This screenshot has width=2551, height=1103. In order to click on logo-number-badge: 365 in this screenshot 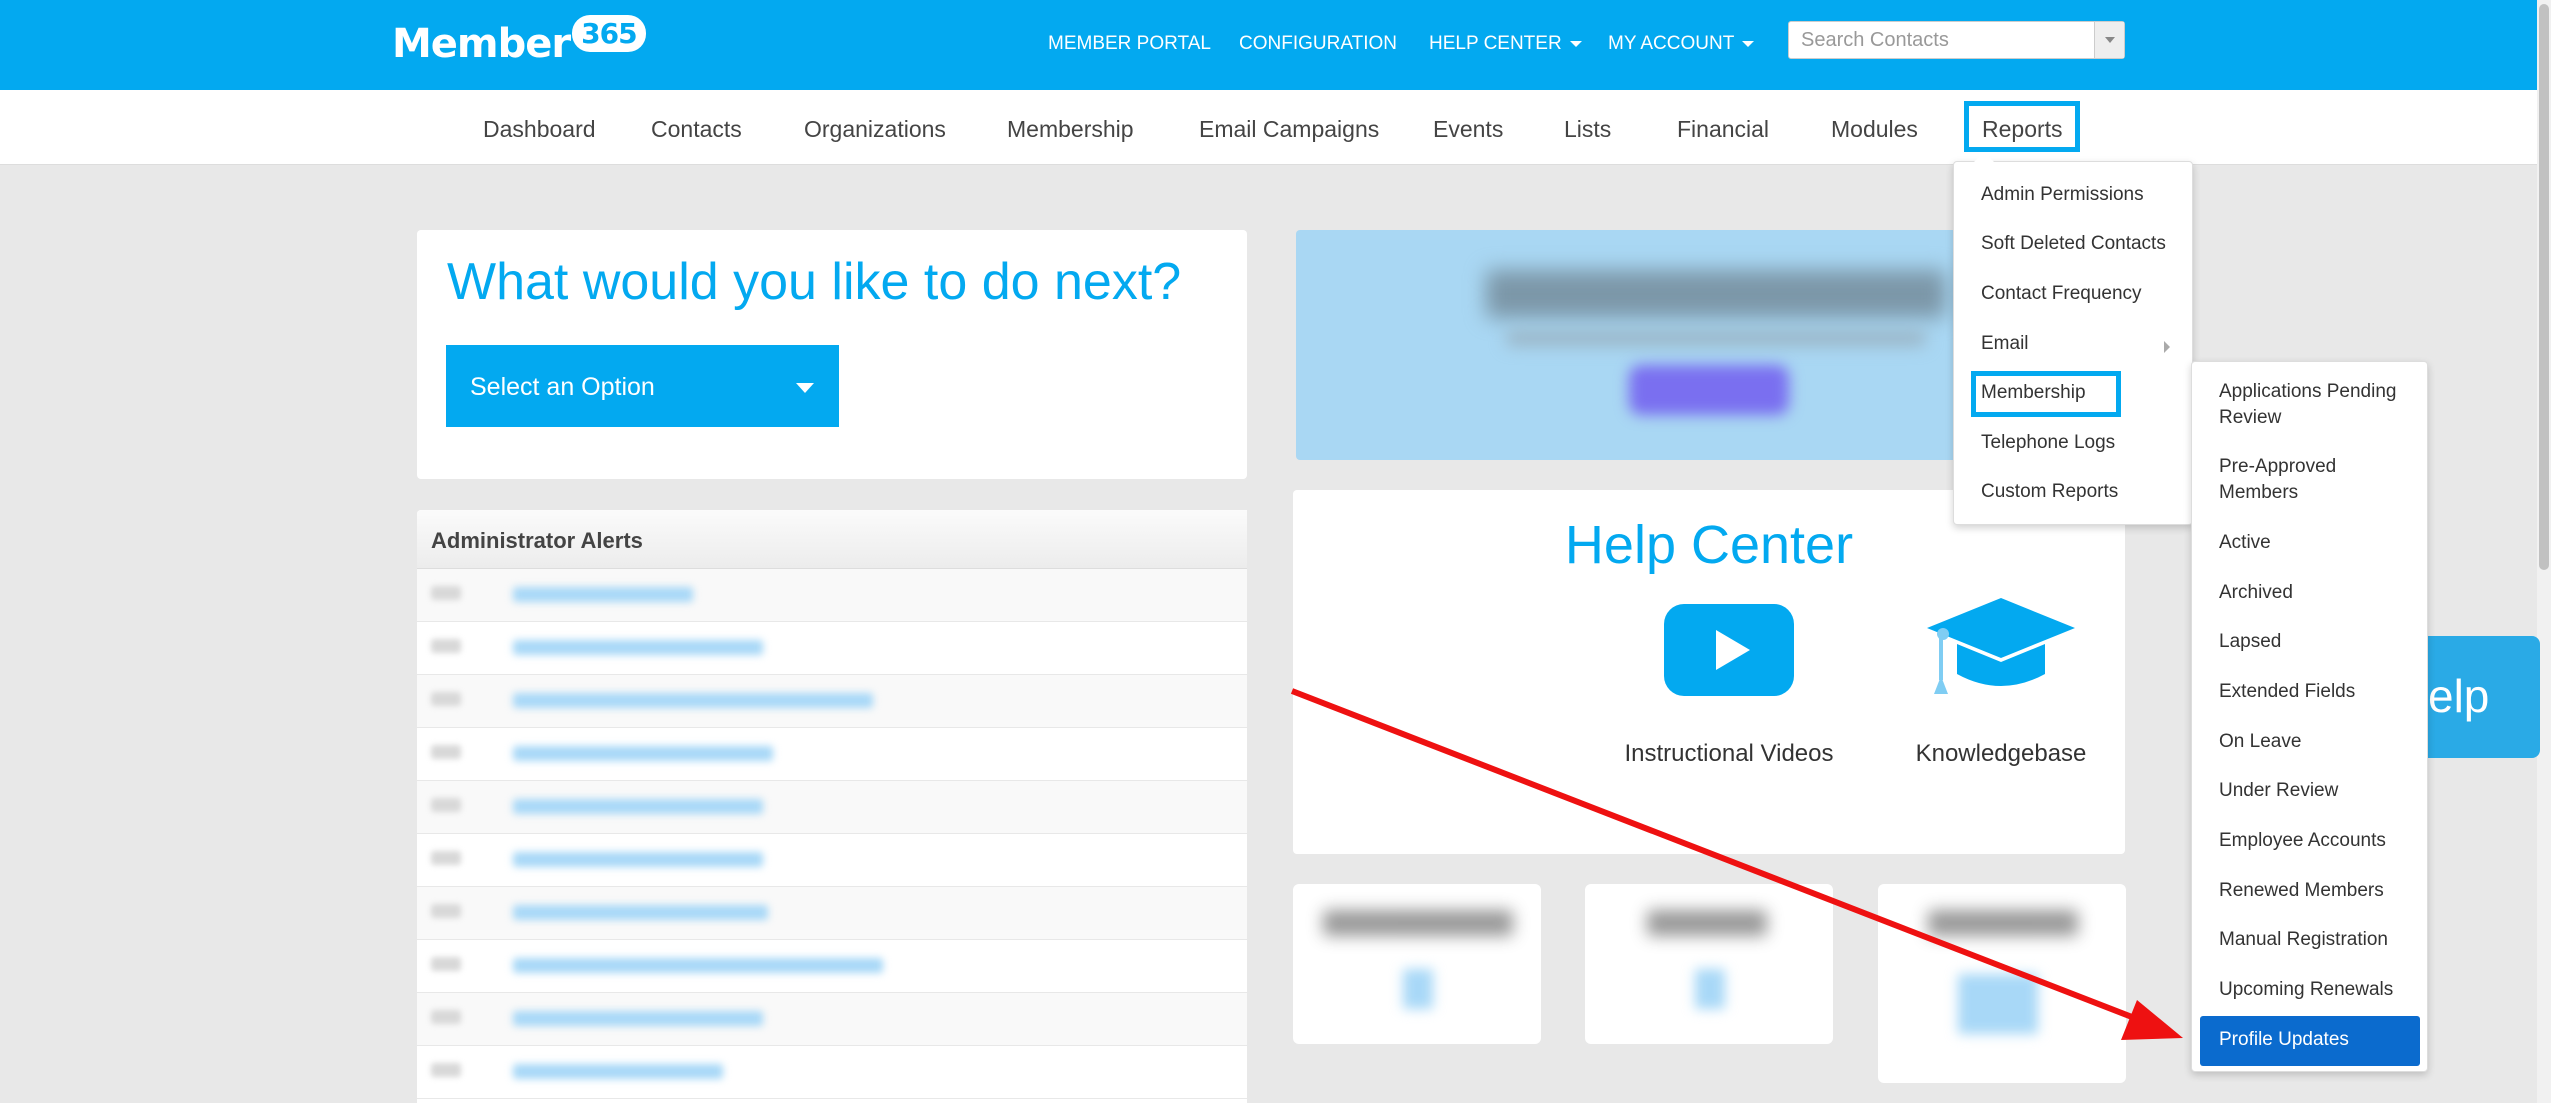, I will do `click(609, 33)`.